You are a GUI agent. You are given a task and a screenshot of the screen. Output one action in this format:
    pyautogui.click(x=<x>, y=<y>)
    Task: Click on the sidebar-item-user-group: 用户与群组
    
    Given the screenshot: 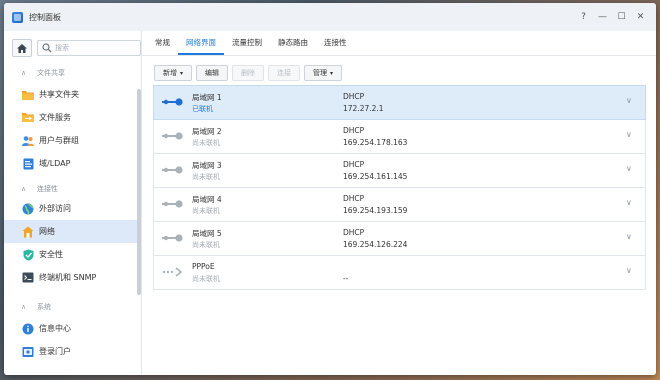 What is the action you would take?
    pyautogui.click(x=70, y=140)
    